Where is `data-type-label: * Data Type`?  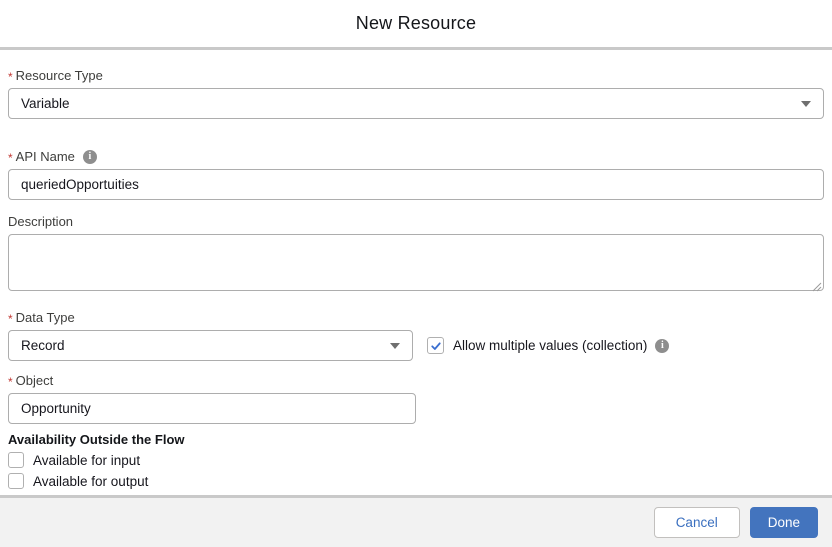
data-type-label: * Data Type is located at coordinates (416, 317).